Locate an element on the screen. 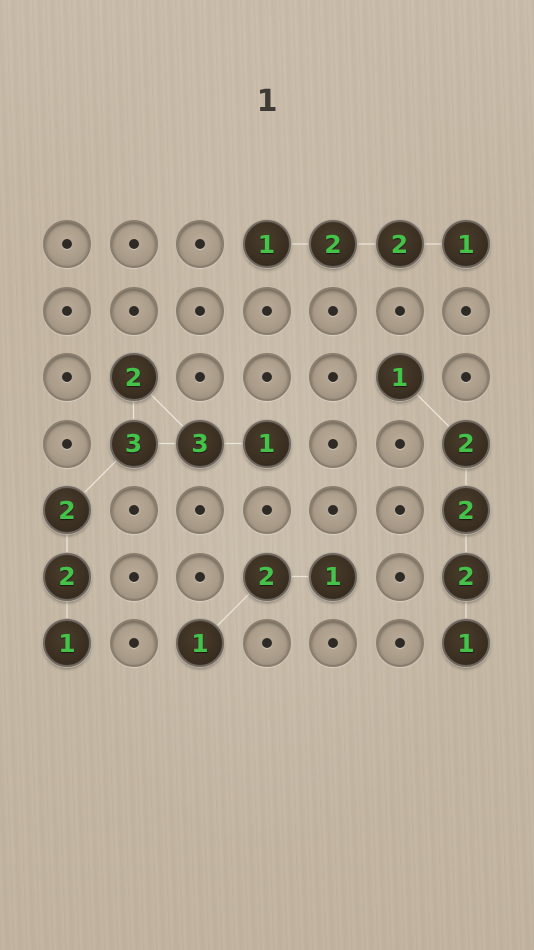 The height and width of the screenshot is (950, 534). empty-slot-r5-c5 is located at coordinates (399, 576).